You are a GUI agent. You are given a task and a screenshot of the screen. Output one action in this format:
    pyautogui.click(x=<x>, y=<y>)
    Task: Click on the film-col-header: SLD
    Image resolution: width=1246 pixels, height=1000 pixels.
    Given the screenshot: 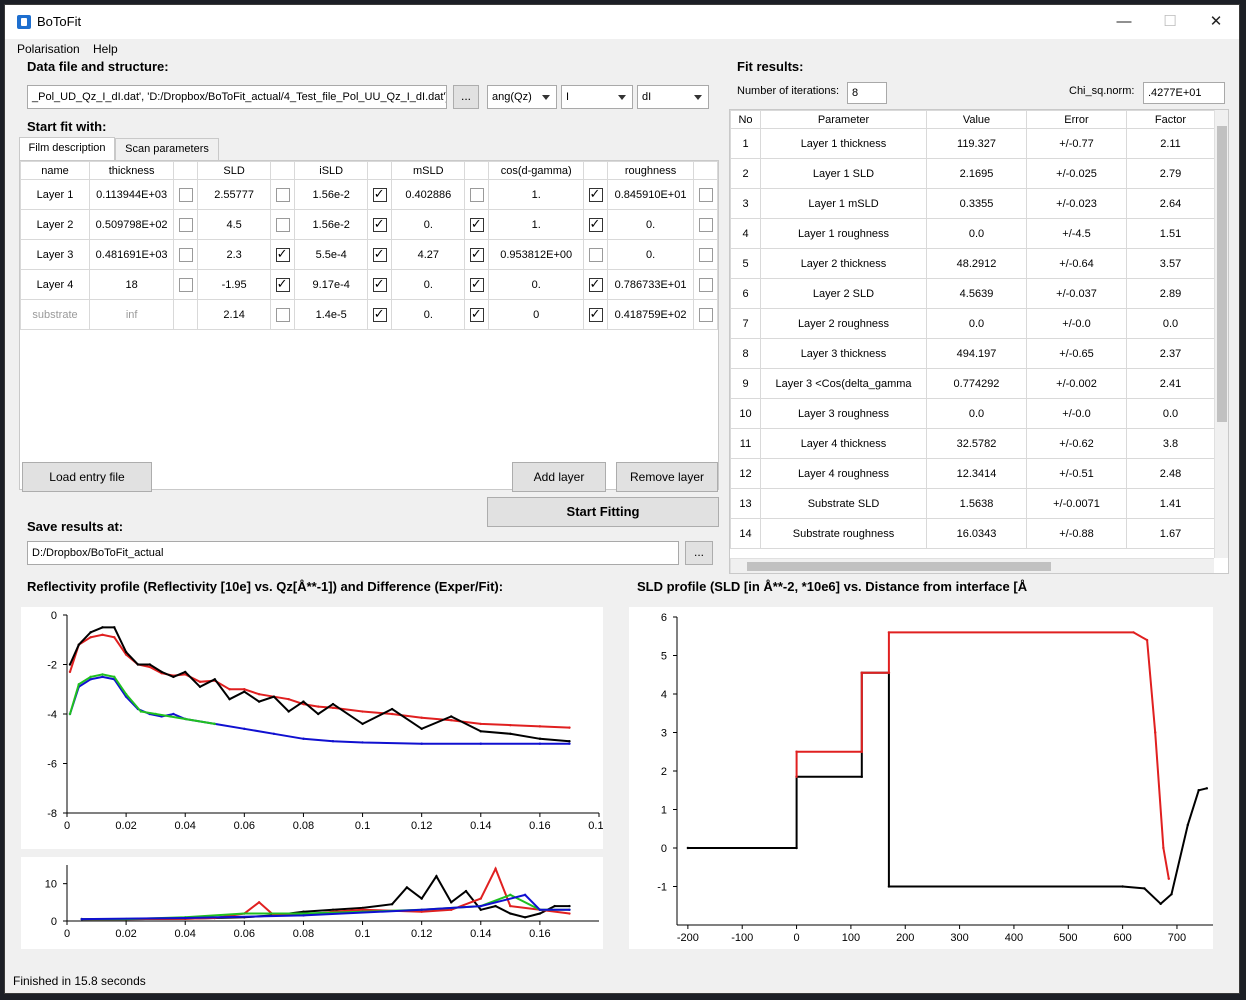 What is the action you would take?
    pyautogui.click(x=234, y=170)
    